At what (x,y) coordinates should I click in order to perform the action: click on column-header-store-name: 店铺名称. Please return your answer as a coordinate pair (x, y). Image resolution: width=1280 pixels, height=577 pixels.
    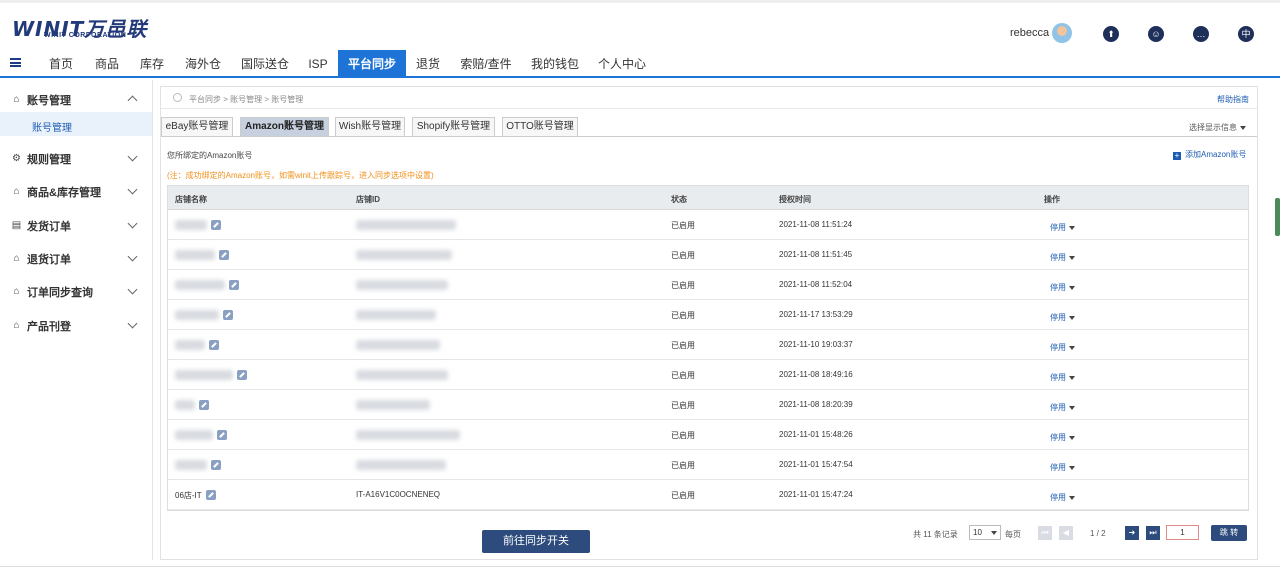
    Looking at the image, I should click on (191, 199).